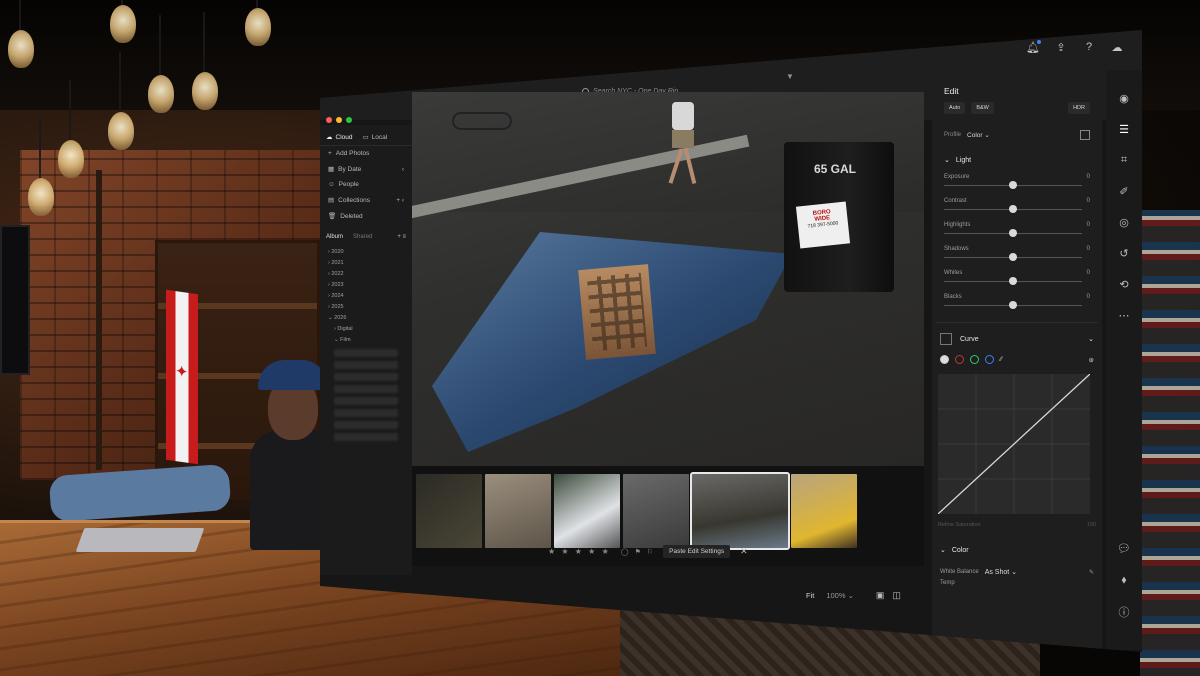 This screenshot has width=1200, height=676. I want to click on slider-blacks: Blacks 0, so click(1017, 302).